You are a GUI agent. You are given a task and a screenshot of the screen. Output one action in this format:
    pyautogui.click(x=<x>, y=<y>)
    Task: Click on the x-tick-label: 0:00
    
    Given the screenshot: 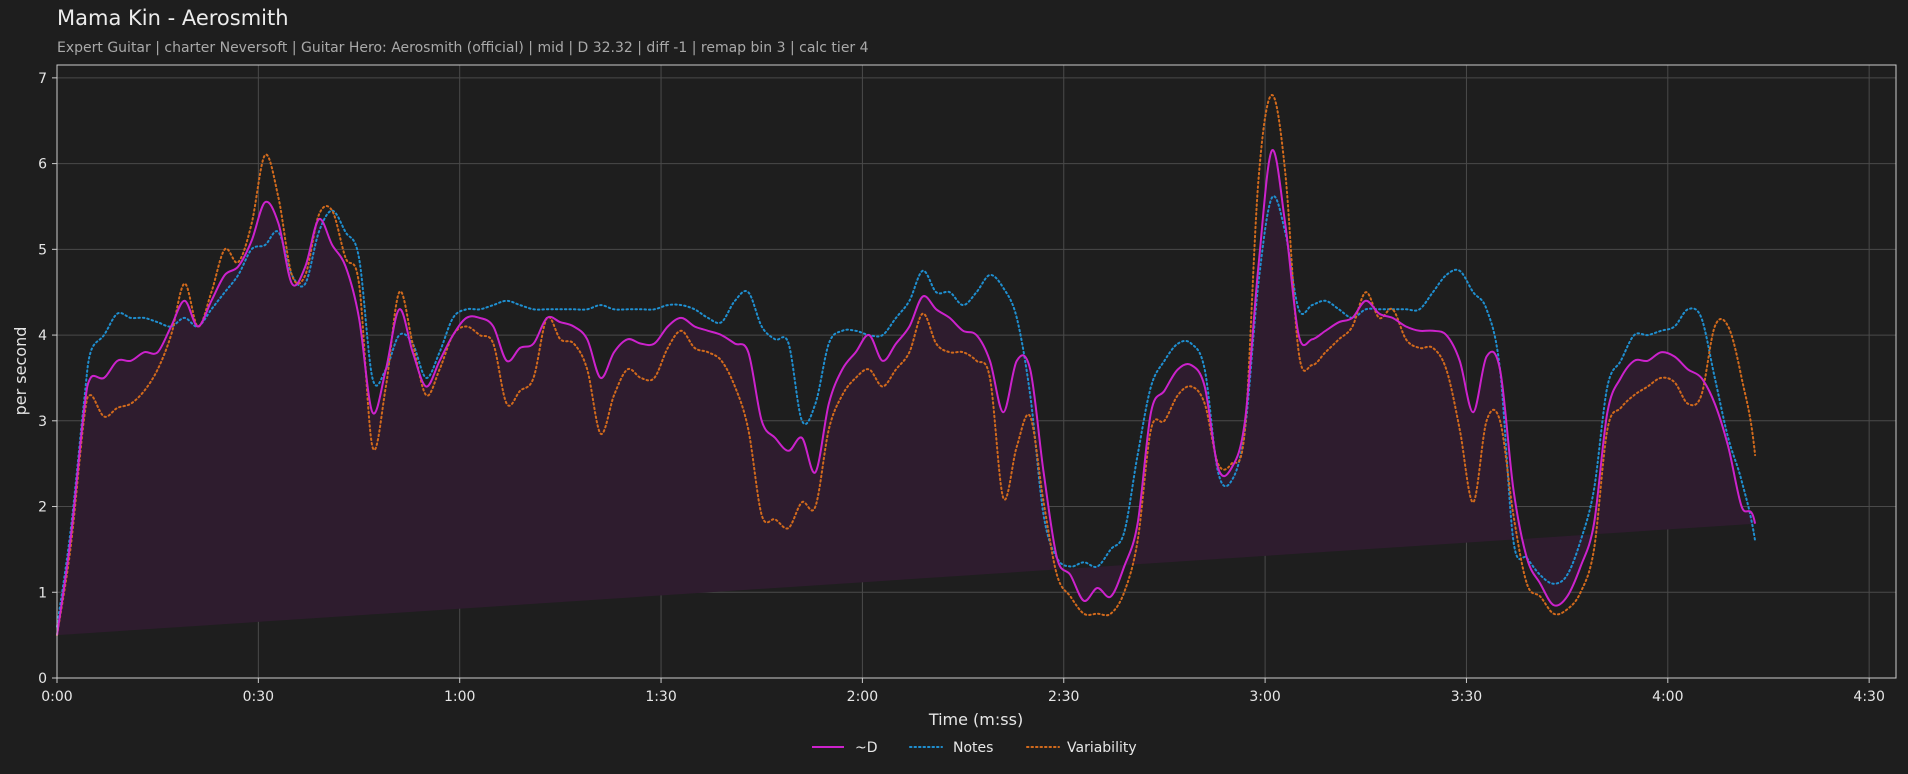 What is the action you would take?
    pyautogui.click(x=56, y=697)
    